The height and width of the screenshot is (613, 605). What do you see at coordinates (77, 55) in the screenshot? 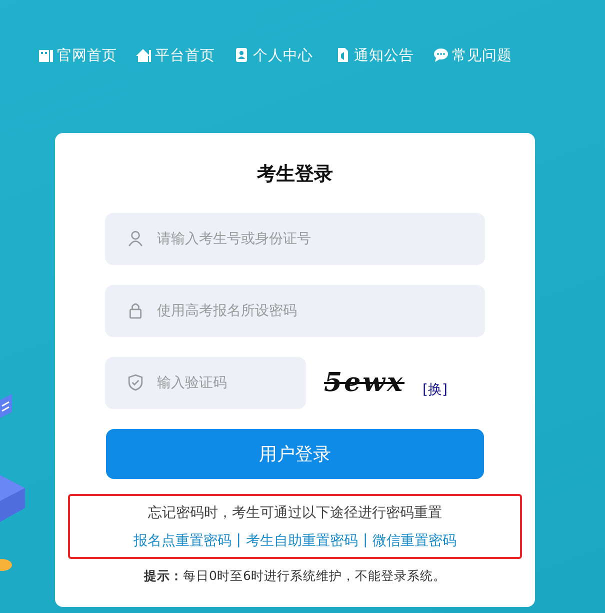
I see `nav-link: 官网首页` at bounding box center [77, 55].